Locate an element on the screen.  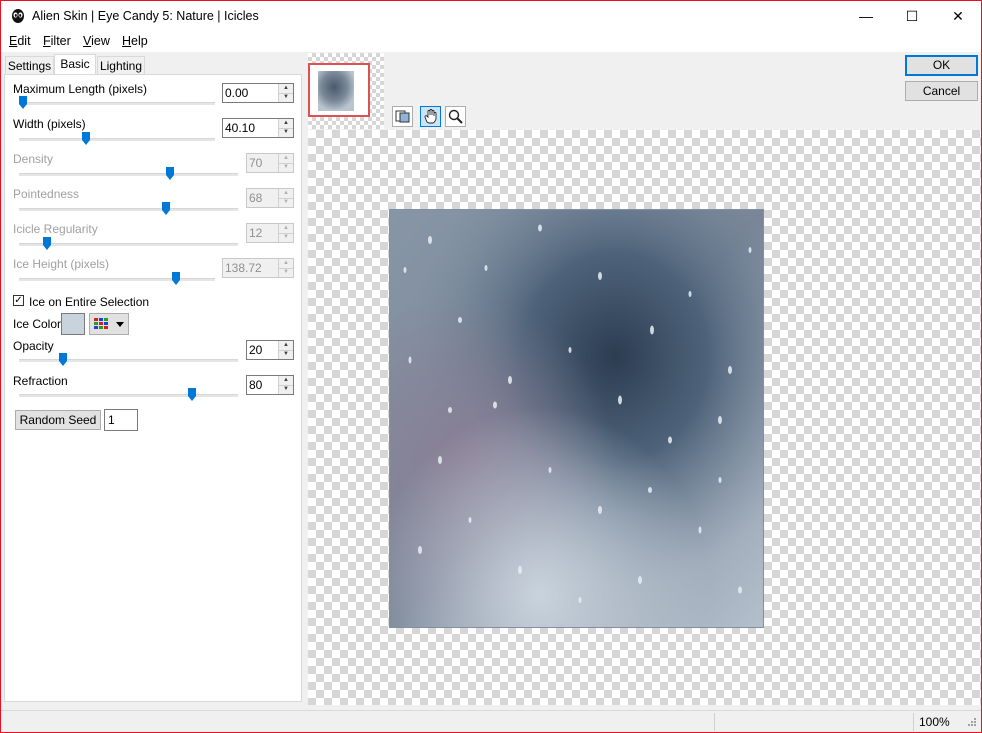
ice-height-slider-thumb is located at coordinates (175, 278).